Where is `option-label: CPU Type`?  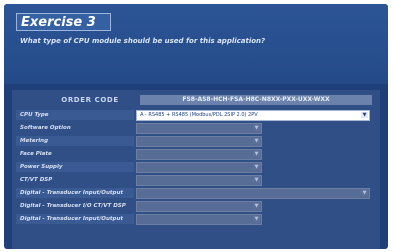
option-label: CPU Type is located at coordinates (75, 115).